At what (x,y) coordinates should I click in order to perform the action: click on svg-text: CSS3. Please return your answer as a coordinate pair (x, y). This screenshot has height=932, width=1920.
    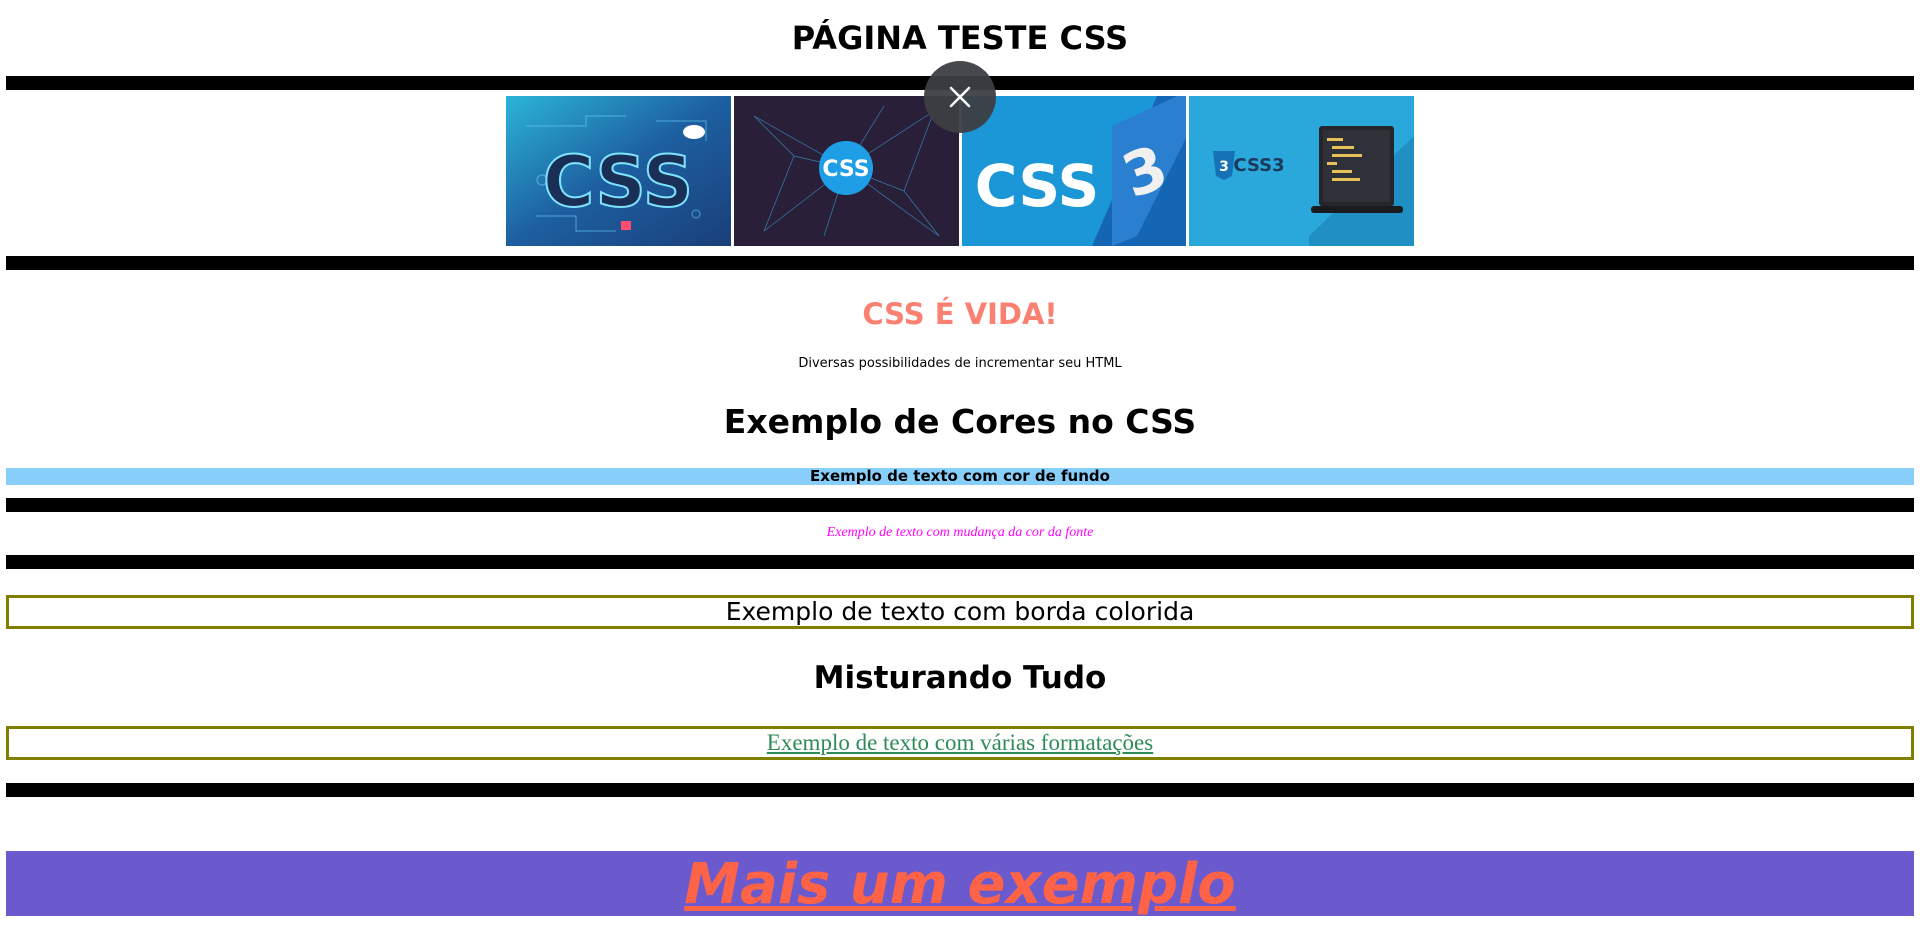
    Looking at the image, I should click on (1259, 165).